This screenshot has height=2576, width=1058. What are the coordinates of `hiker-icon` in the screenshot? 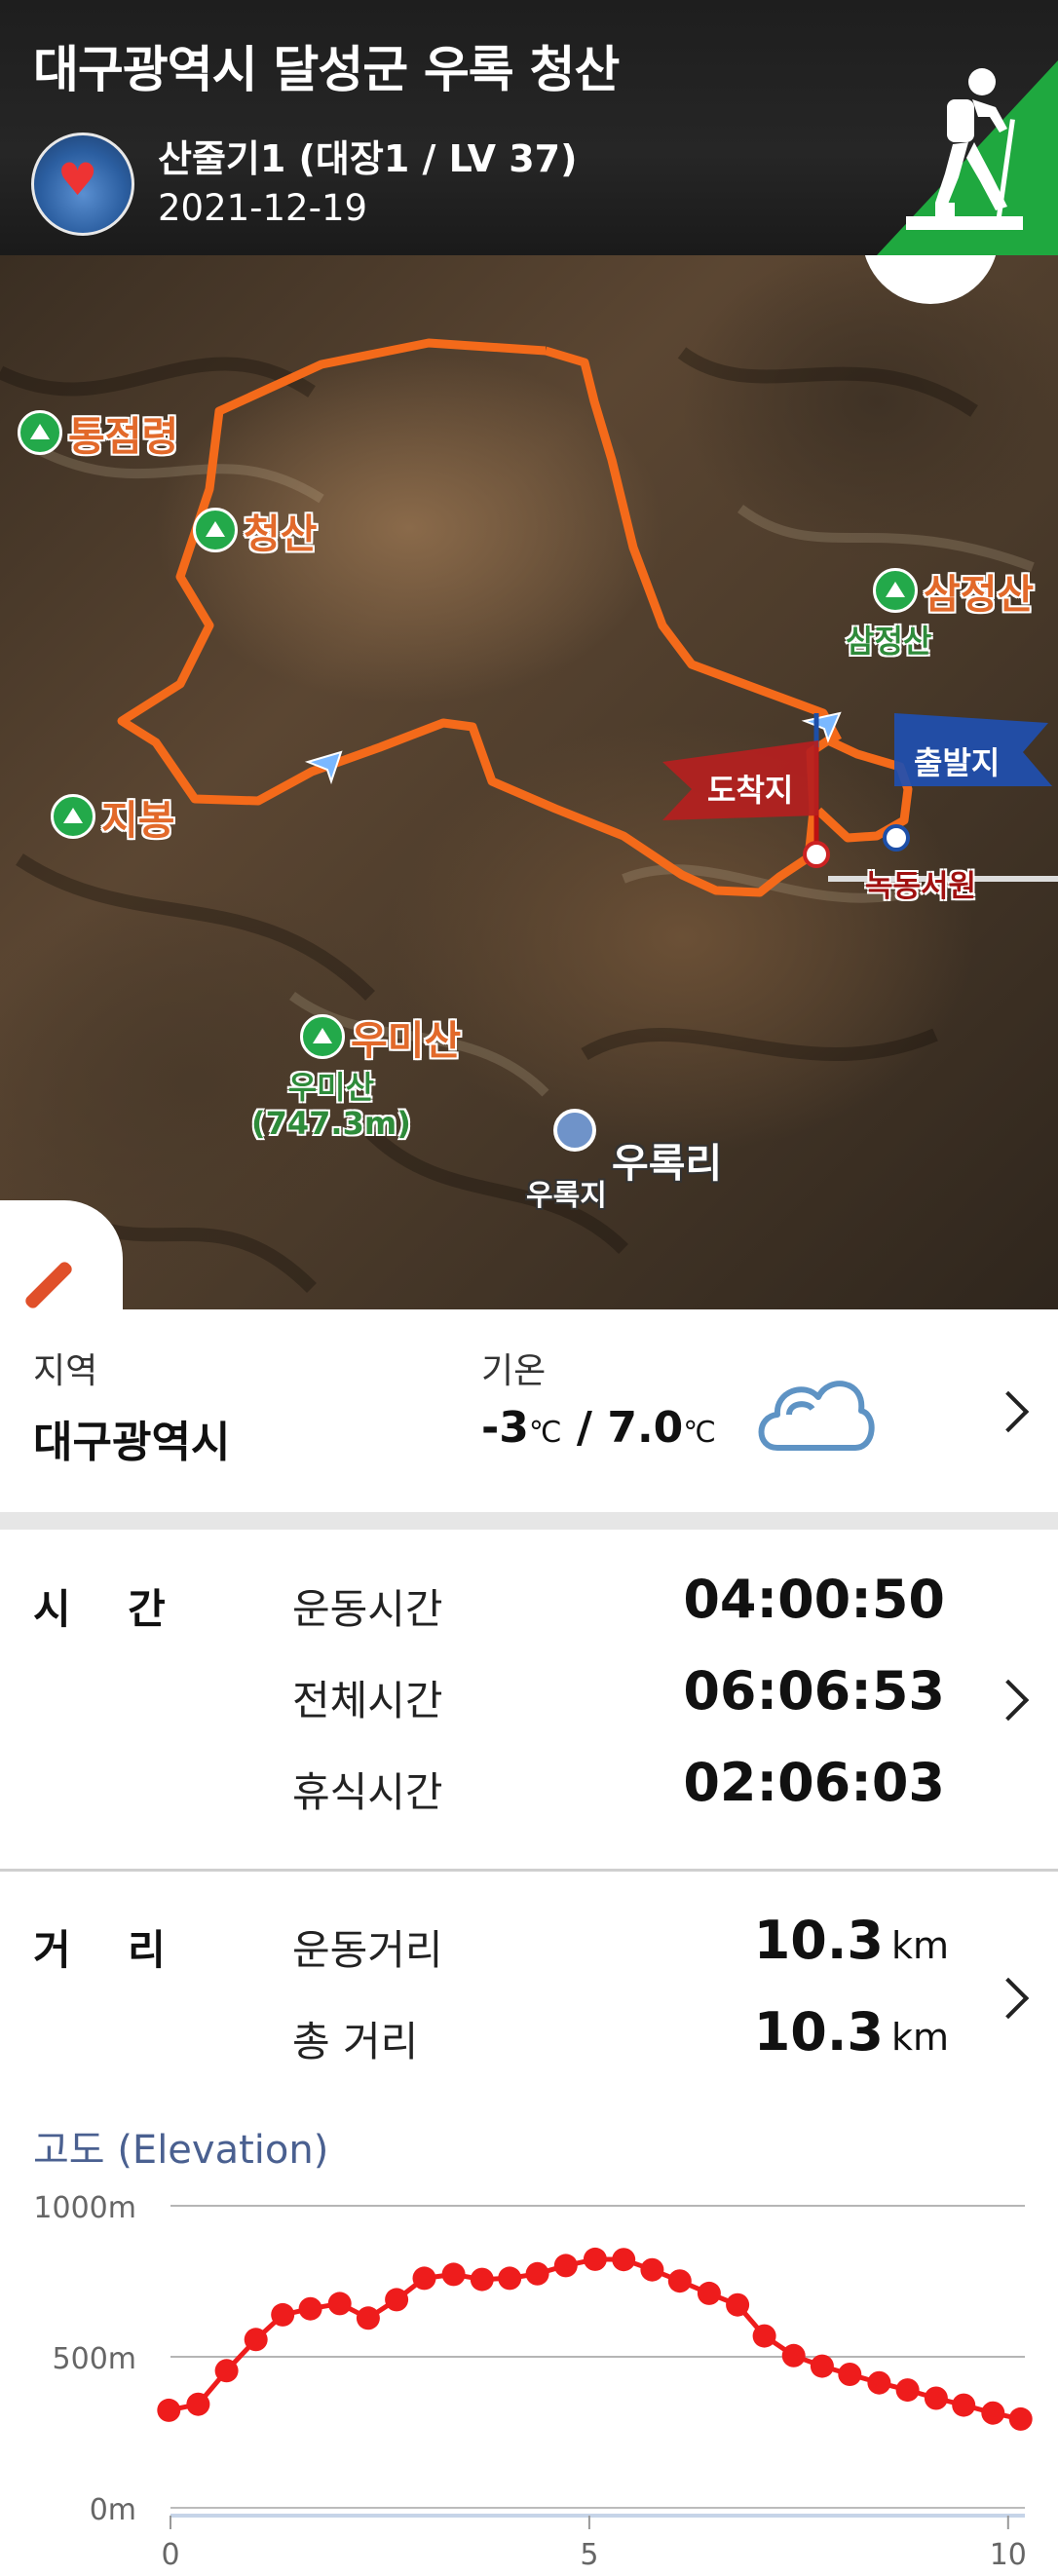 It's located at (967, 157).